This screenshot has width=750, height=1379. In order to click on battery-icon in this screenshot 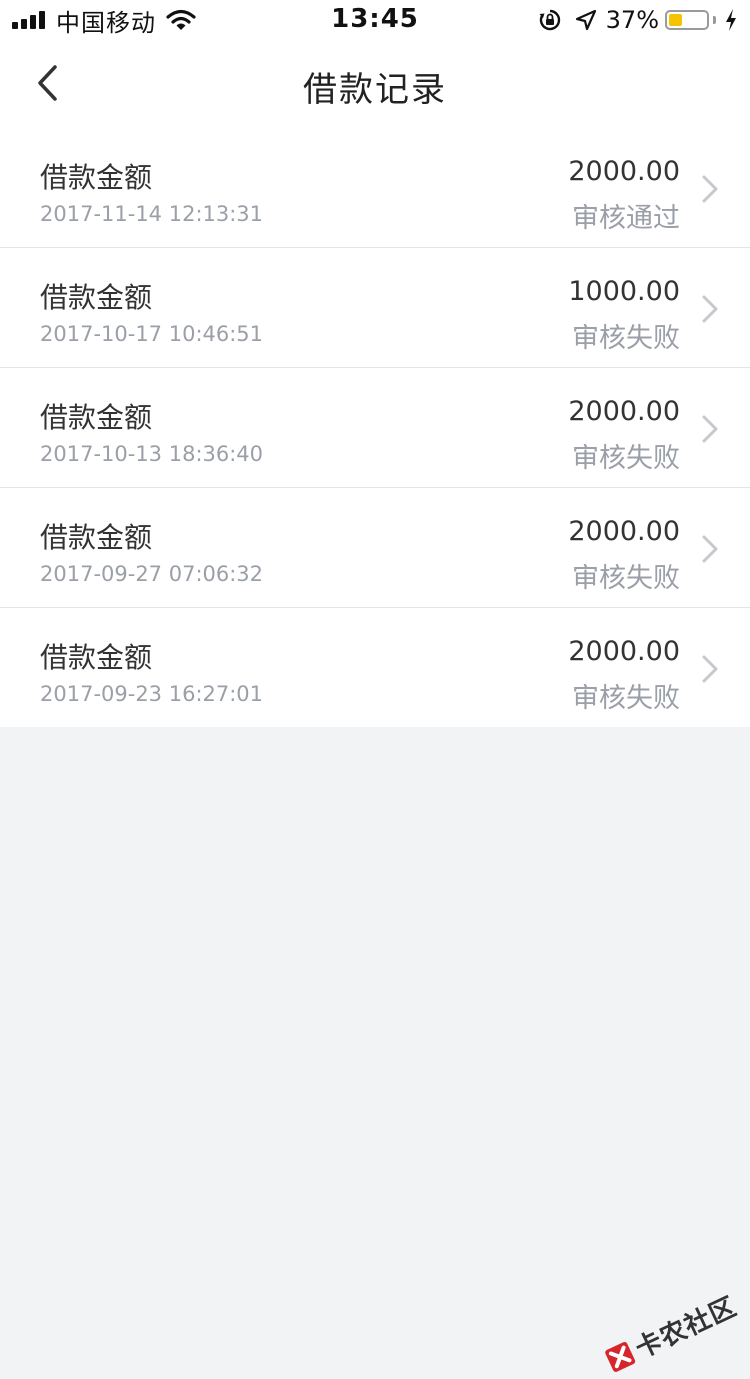, I will do `click(687, 20)`.